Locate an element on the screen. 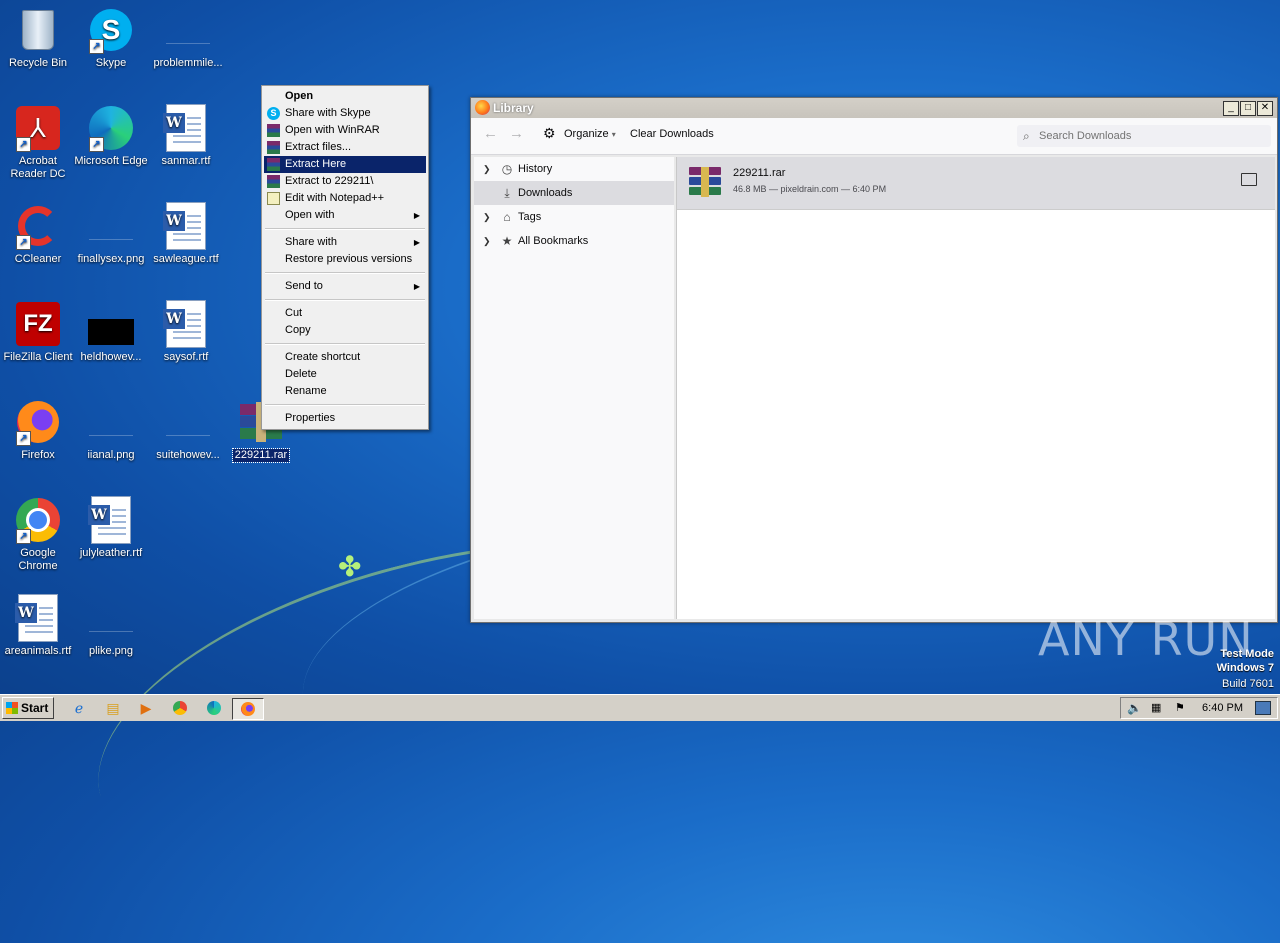 This screenshot has height=943, width=1280. desktop-icon-edge: ↗ Microsoft Edge is located at coordinates (111, 136).